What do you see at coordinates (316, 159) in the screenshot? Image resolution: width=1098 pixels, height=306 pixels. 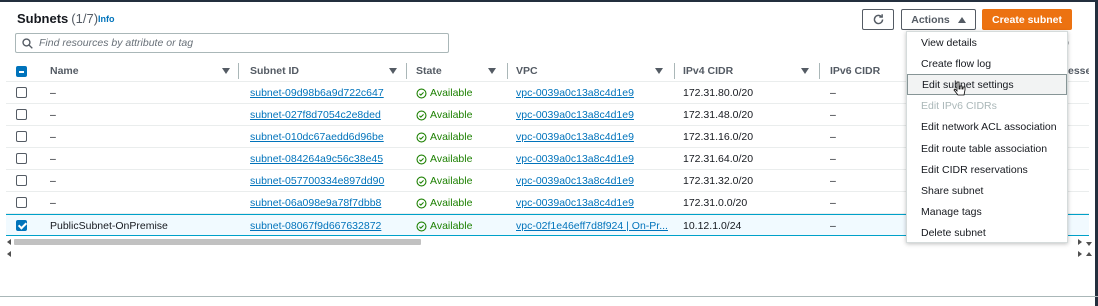 I see `cell-subnet-id-link: subnet-084264a9c56c38e45` at bounding box center [316, 159].